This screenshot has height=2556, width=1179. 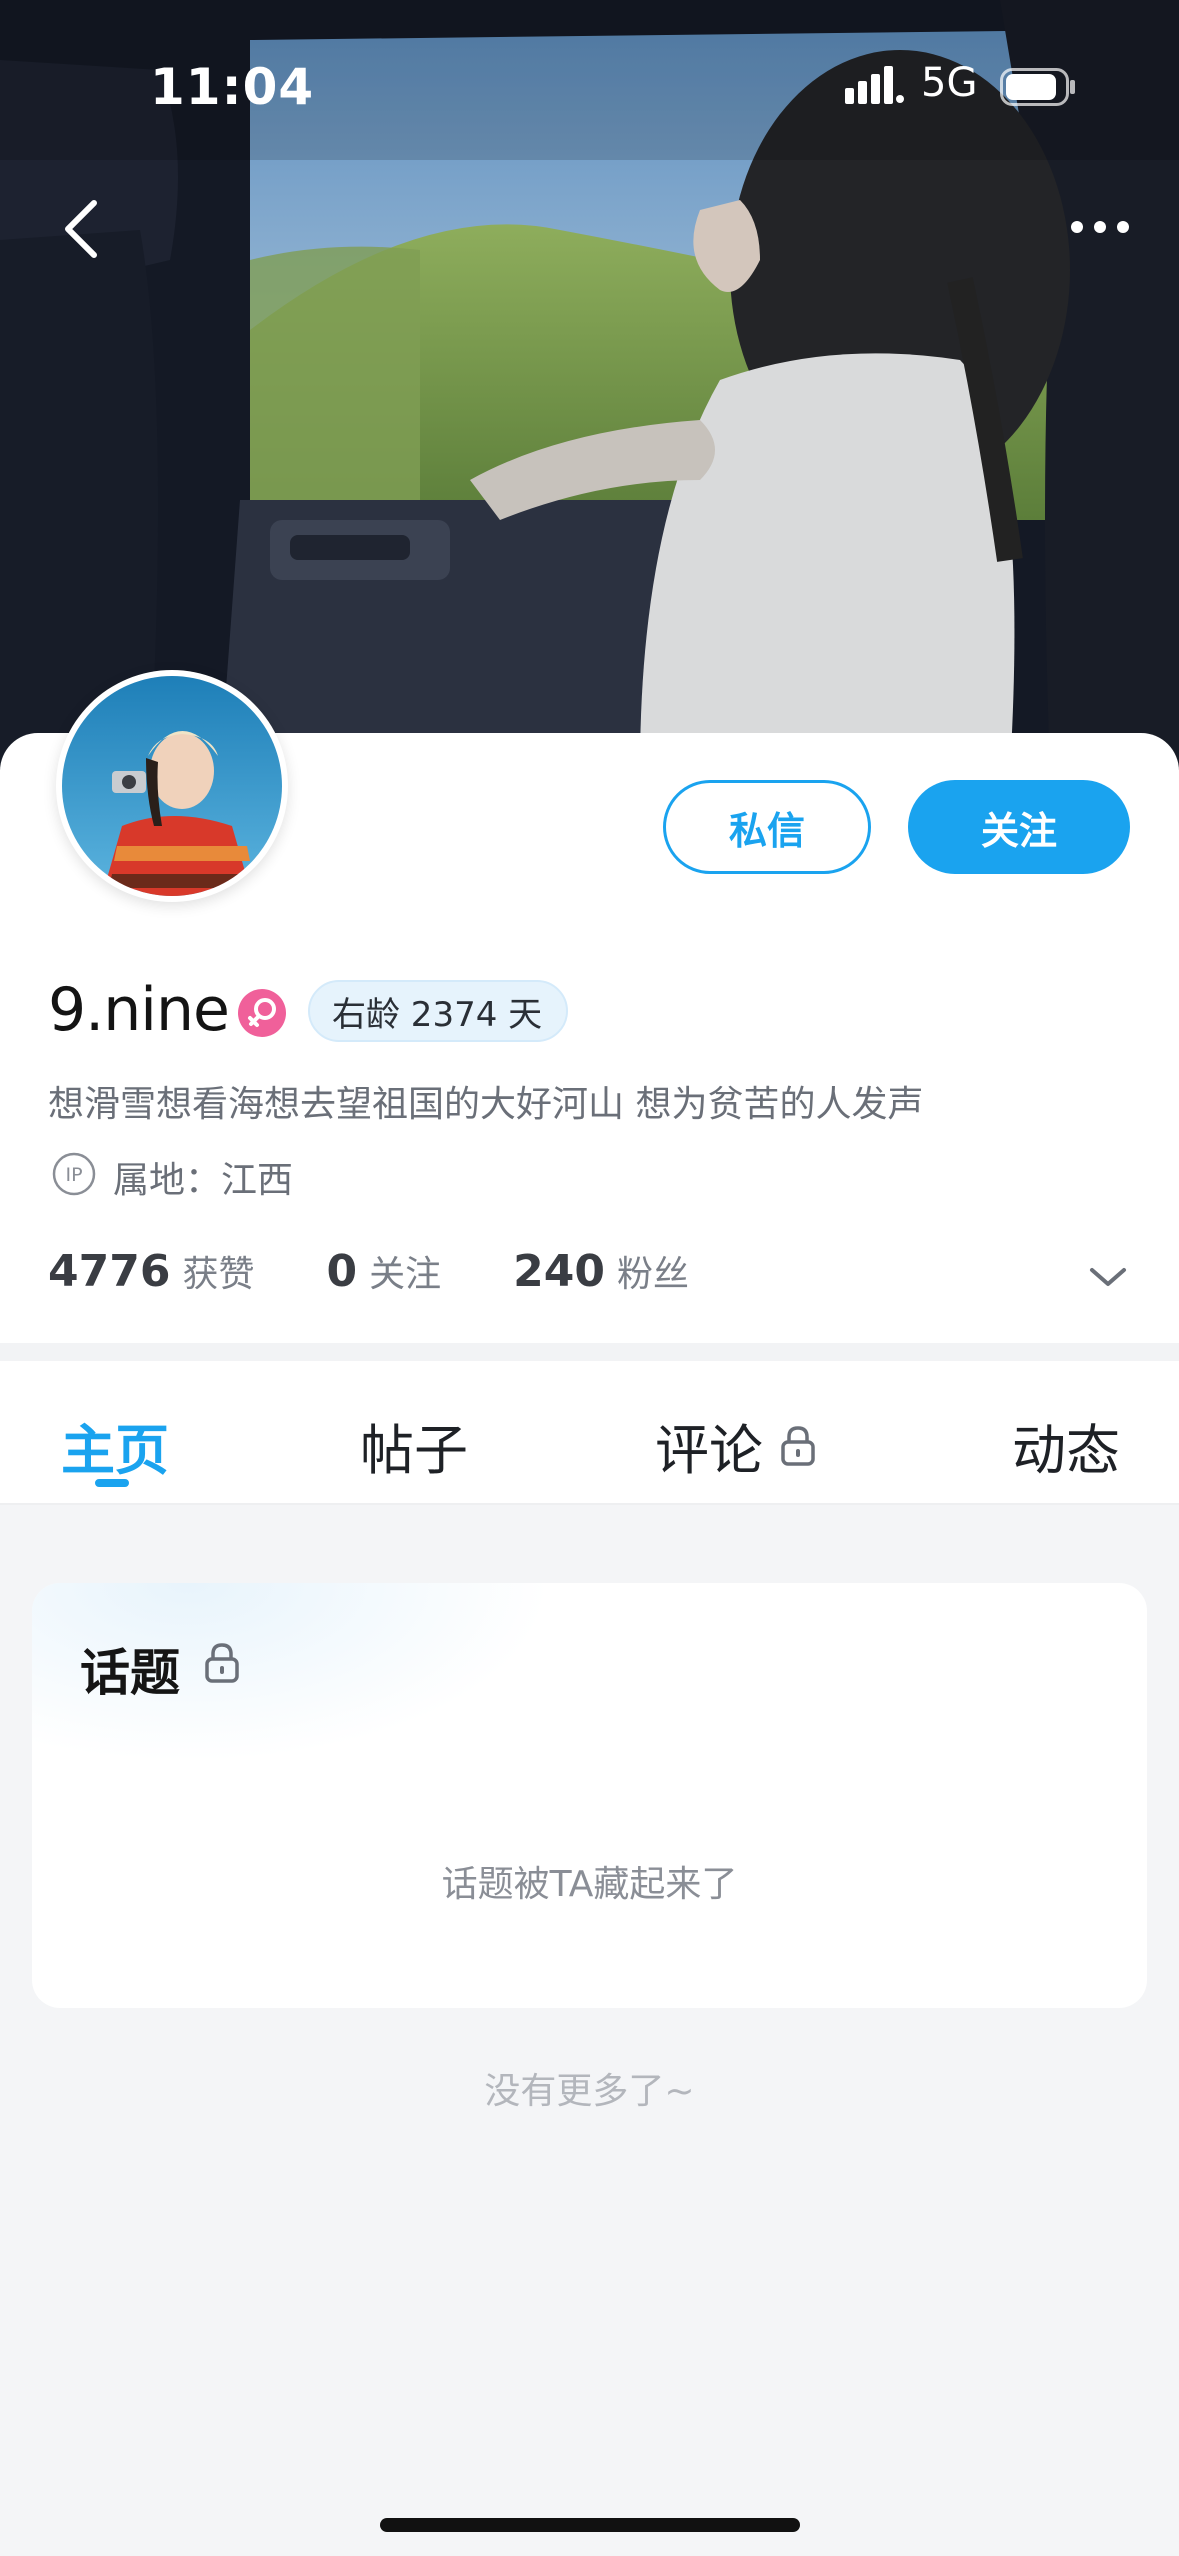 What do you see at coordinates (589, 2091) in the screenshot?
I see `no-more-text: 没有更多了~` at bounding box center [589, 2091].